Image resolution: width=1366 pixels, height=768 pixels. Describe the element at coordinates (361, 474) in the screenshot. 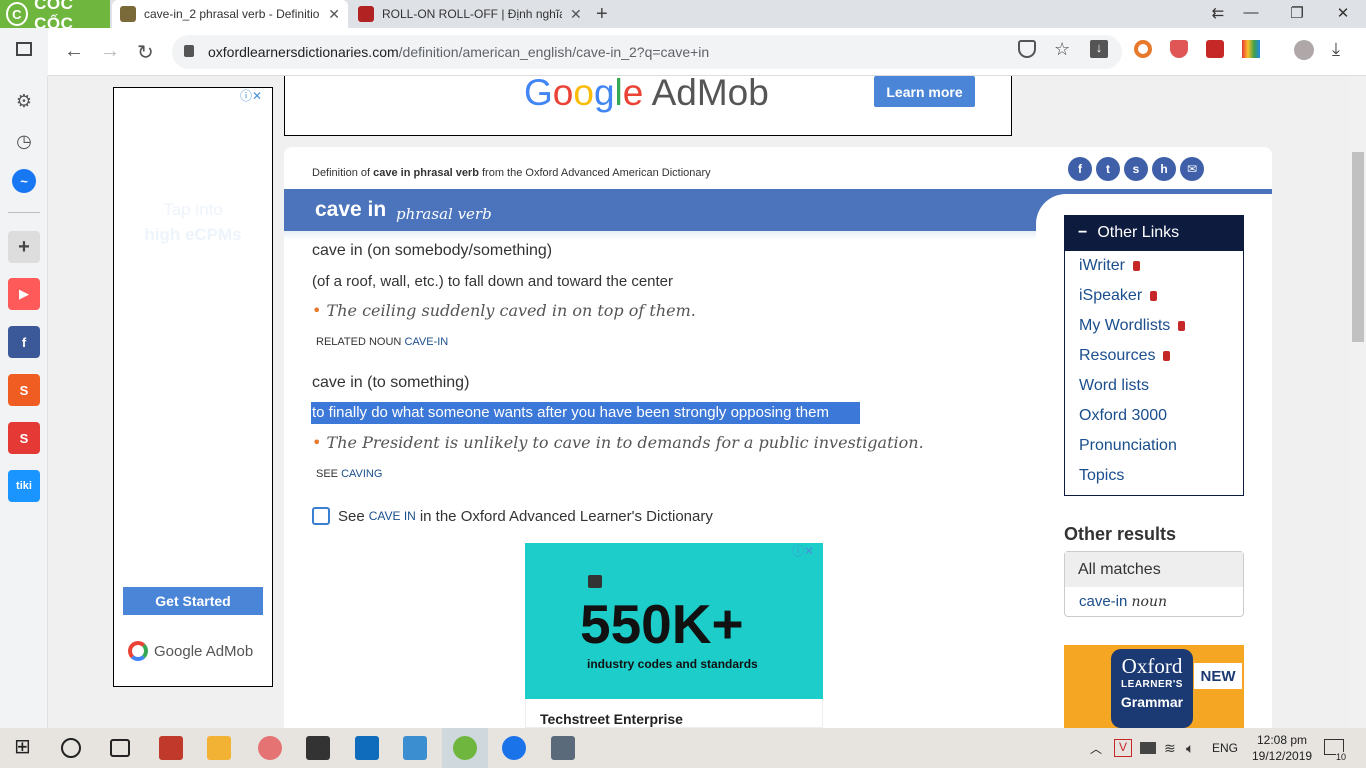

I see `caving-link: CAVING` at that location.